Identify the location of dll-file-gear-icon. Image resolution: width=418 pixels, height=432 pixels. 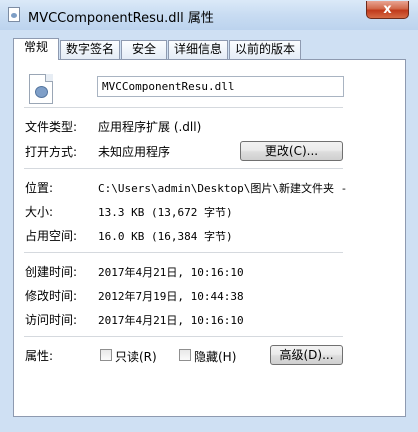
(41, 89).